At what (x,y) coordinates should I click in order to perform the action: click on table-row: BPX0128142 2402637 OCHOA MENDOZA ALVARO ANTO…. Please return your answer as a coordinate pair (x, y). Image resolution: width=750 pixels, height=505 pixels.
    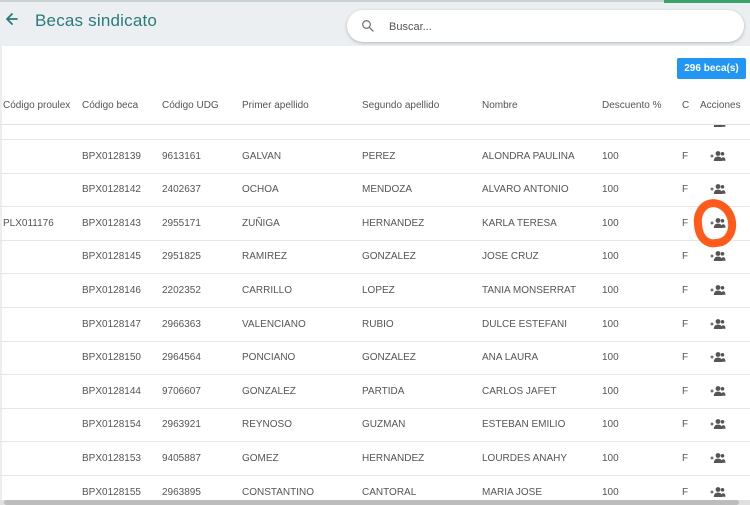
    Looking at the image, I should click on (375, 190).